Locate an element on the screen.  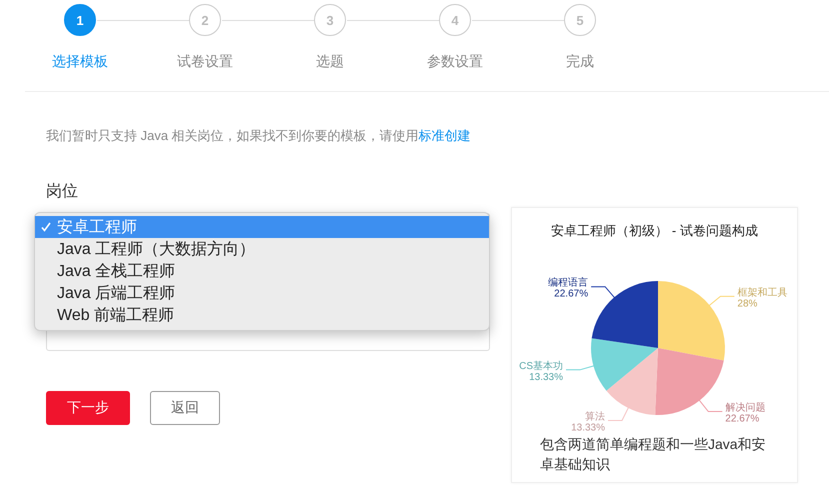
step-circle: 3 is located at coordinates (330, 20).